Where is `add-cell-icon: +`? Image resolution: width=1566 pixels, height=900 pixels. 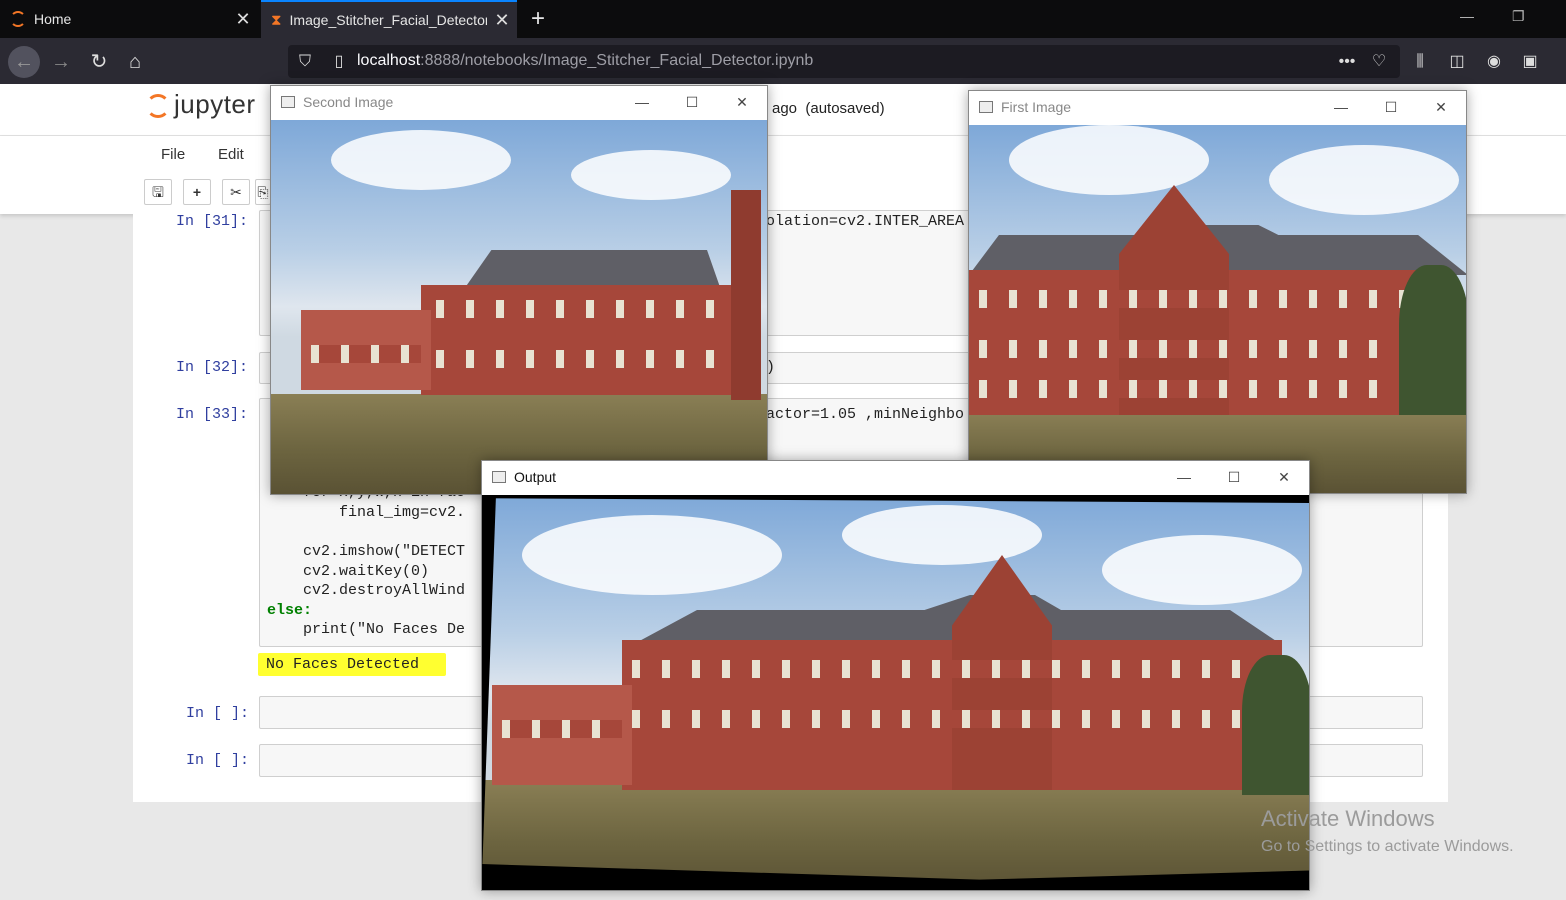 add-cell-icon: + is located at coordinates (197, 192).